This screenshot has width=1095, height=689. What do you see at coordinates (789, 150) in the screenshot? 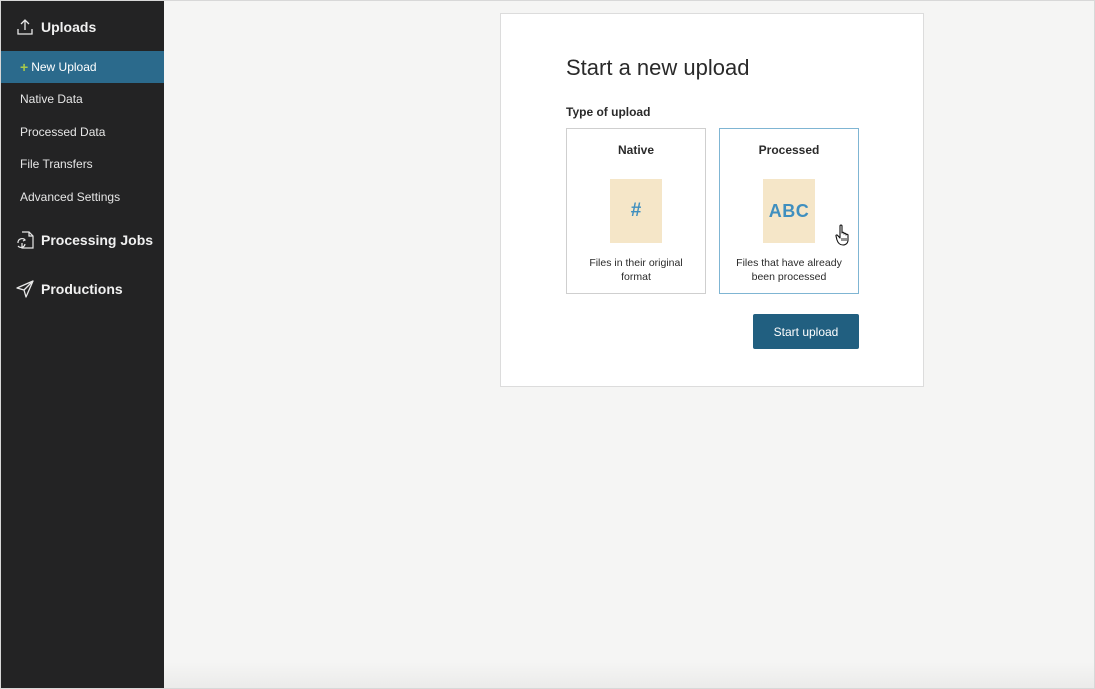
I see `option-title: Processed` at bounding box center [789, 150].